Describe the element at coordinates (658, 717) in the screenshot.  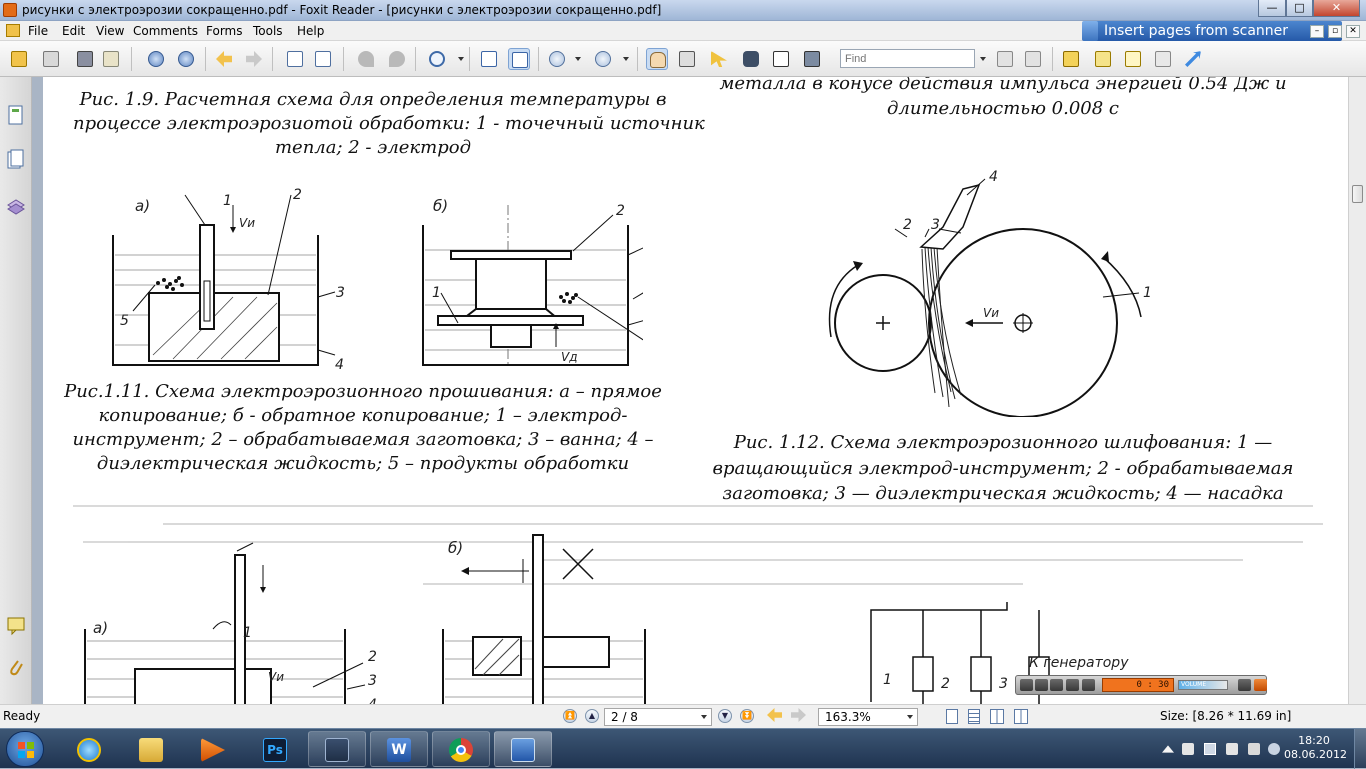
I see `page-number-field: 2 / 8` at that location.